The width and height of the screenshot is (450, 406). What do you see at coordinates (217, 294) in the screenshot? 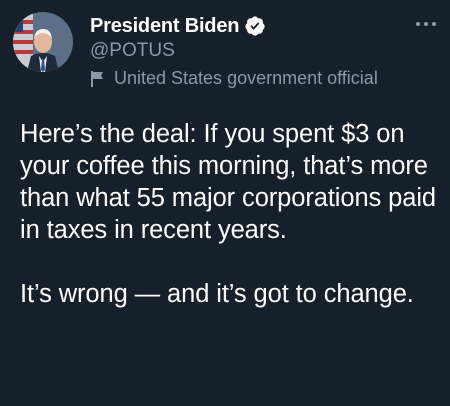
I see `tweet-paragraph-2: It’s wrong — and it’s got to change.` at bounding box center [217, 294].